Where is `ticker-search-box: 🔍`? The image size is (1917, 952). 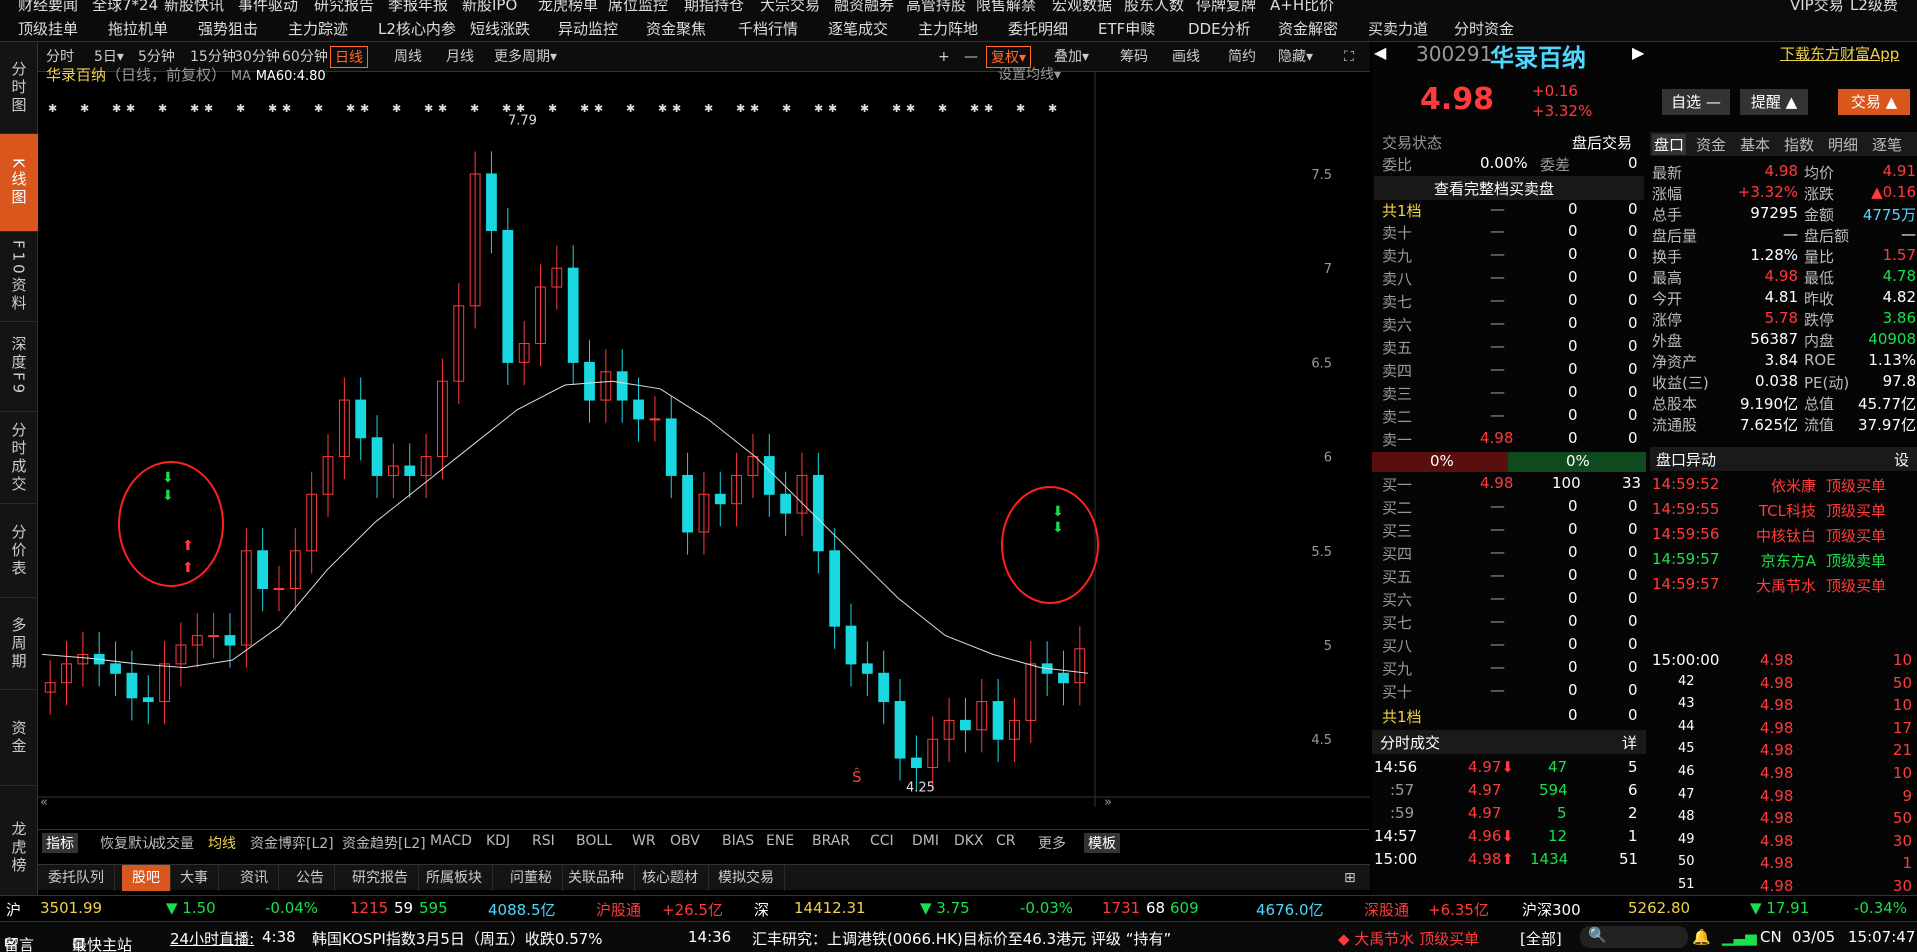
ticker-search-box: 🔍 is located at coordinates (1634, 937).